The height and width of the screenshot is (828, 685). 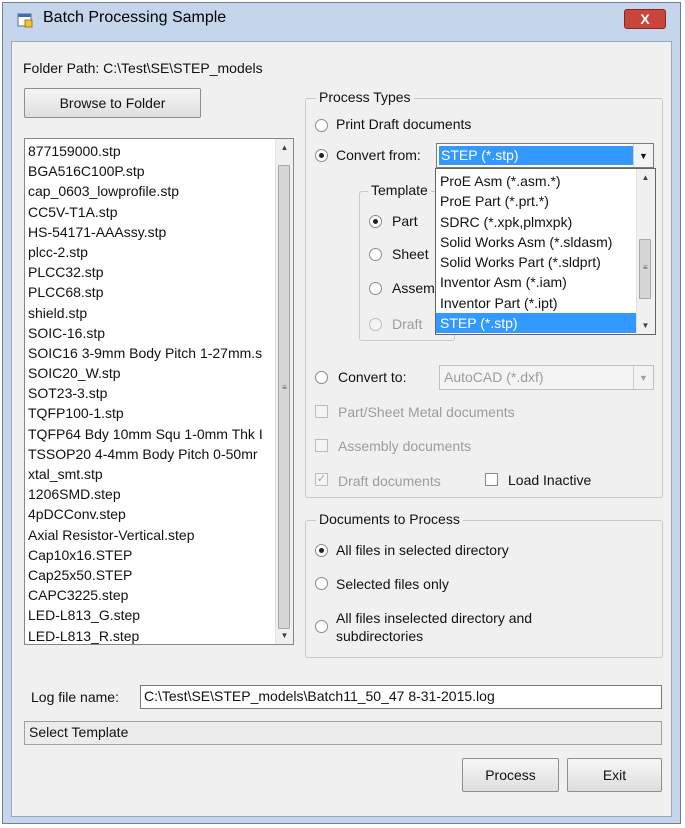 What do you see at coordinates (536, 181) in the screenshot?
I see `dropdown-option: ProE Asm (*.asm.*)` at bounding box center [536, 181].